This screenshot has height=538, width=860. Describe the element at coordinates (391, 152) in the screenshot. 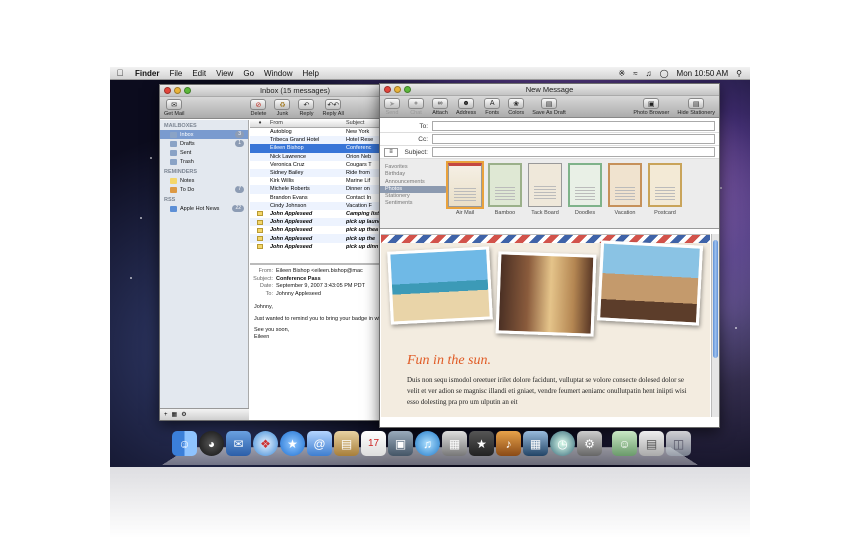

I see `header-options-icon: ≡` at that location.